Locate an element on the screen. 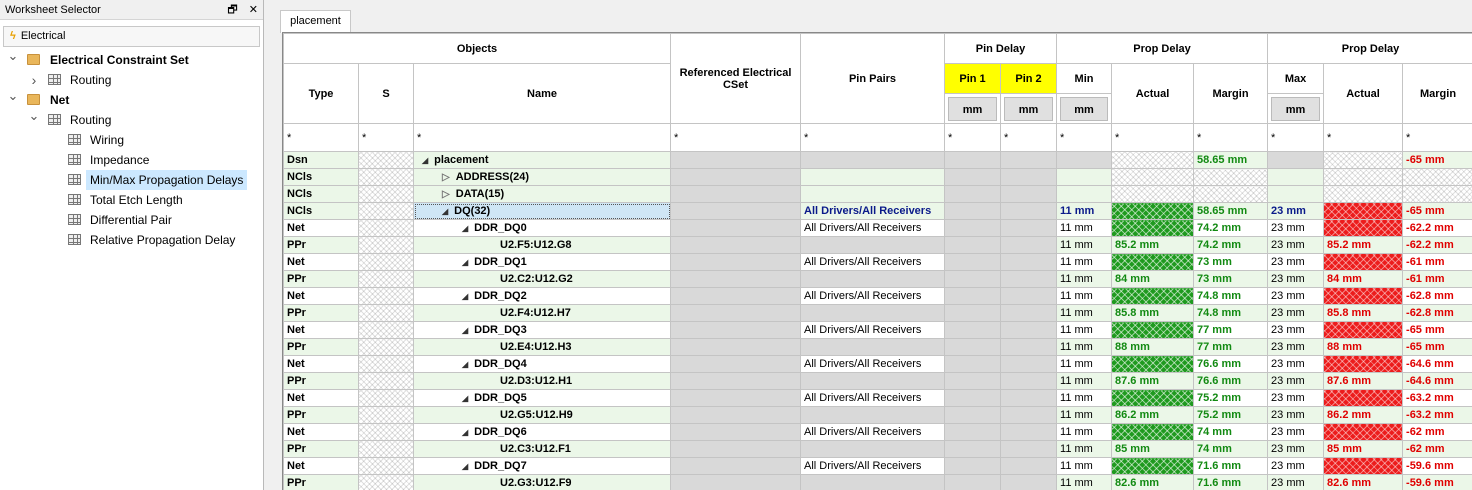 This screenshot has height=490, width=1472. cell-actual2: 85.8 mm is located at coordinates (1363, 313).